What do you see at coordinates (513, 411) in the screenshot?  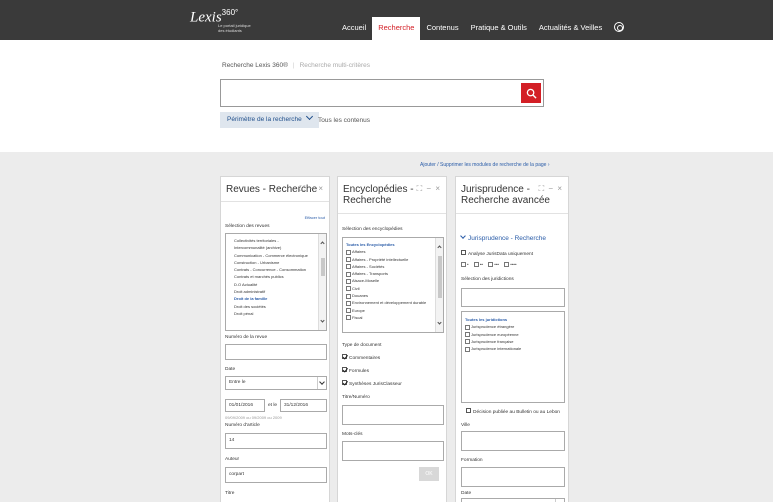 I see `bulletin-option: Décision publiée au Bulletin ou au Lebon` at bounding box center [513, 411].